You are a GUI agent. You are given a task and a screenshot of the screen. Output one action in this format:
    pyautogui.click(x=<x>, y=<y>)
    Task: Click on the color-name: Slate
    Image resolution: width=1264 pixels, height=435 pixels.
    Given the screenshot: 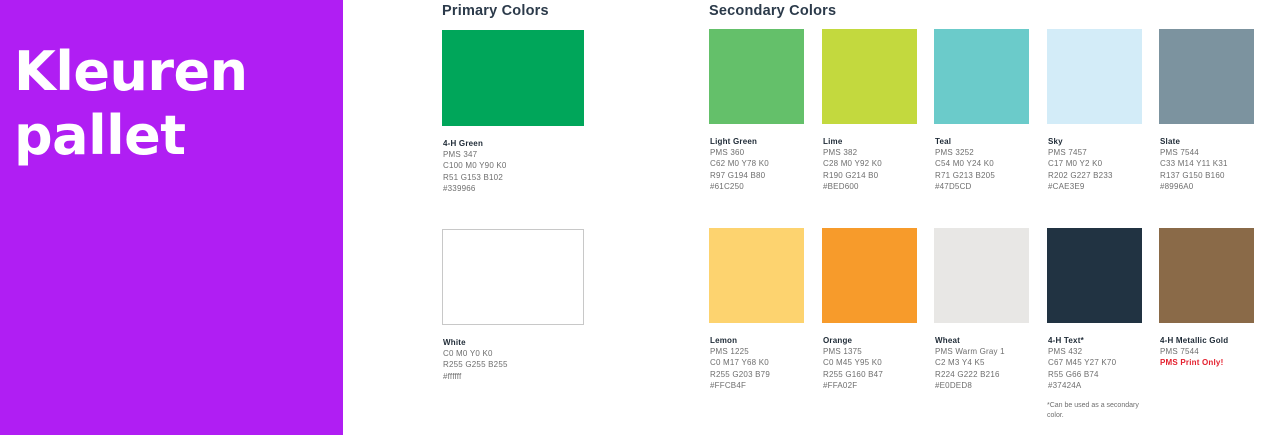 What is the action you would take?
    pyautogui.click(x=1170, y=141)
    